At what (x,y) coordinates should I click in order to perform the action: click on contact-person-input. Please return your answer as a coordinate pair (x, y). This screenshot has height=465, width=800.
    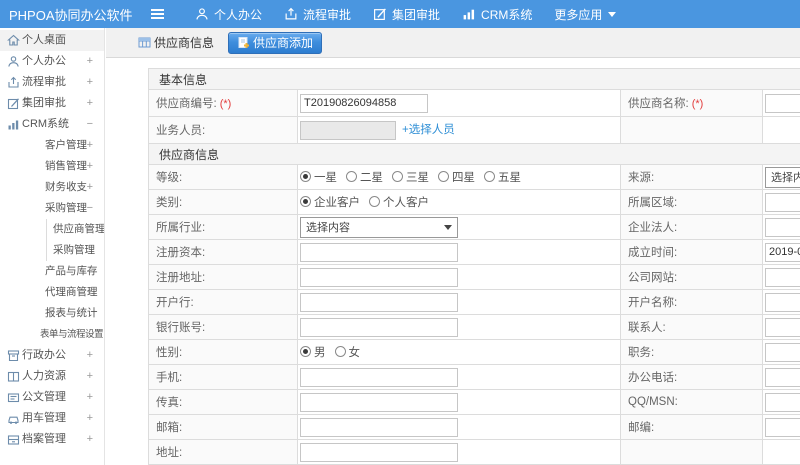
    Looking at the image, I should click on (782, 327).